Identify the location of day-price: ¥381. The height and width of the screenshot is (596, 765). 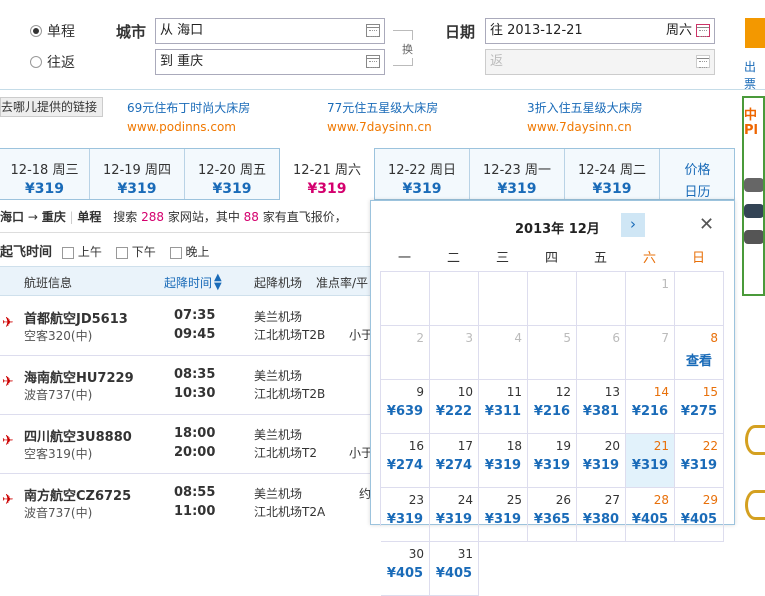
(601, 411).